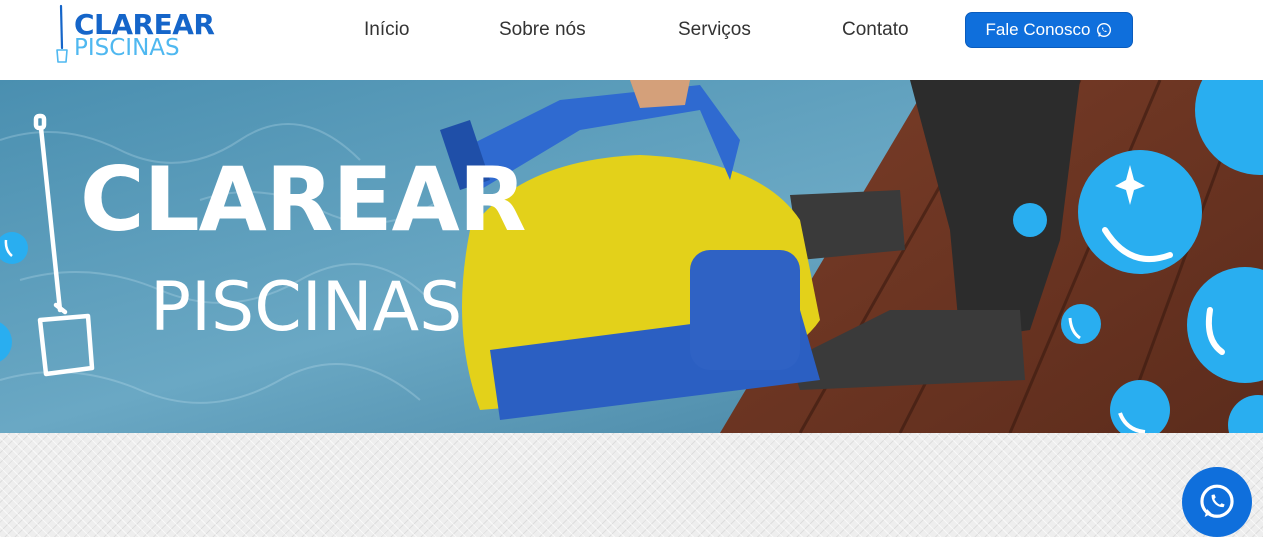 The height and width of the screenshot is (537, 1263). Describe the element at coordinates (127, 48) in the screenshot. I see `logo-text-bottom: PISCINAS` at that location.